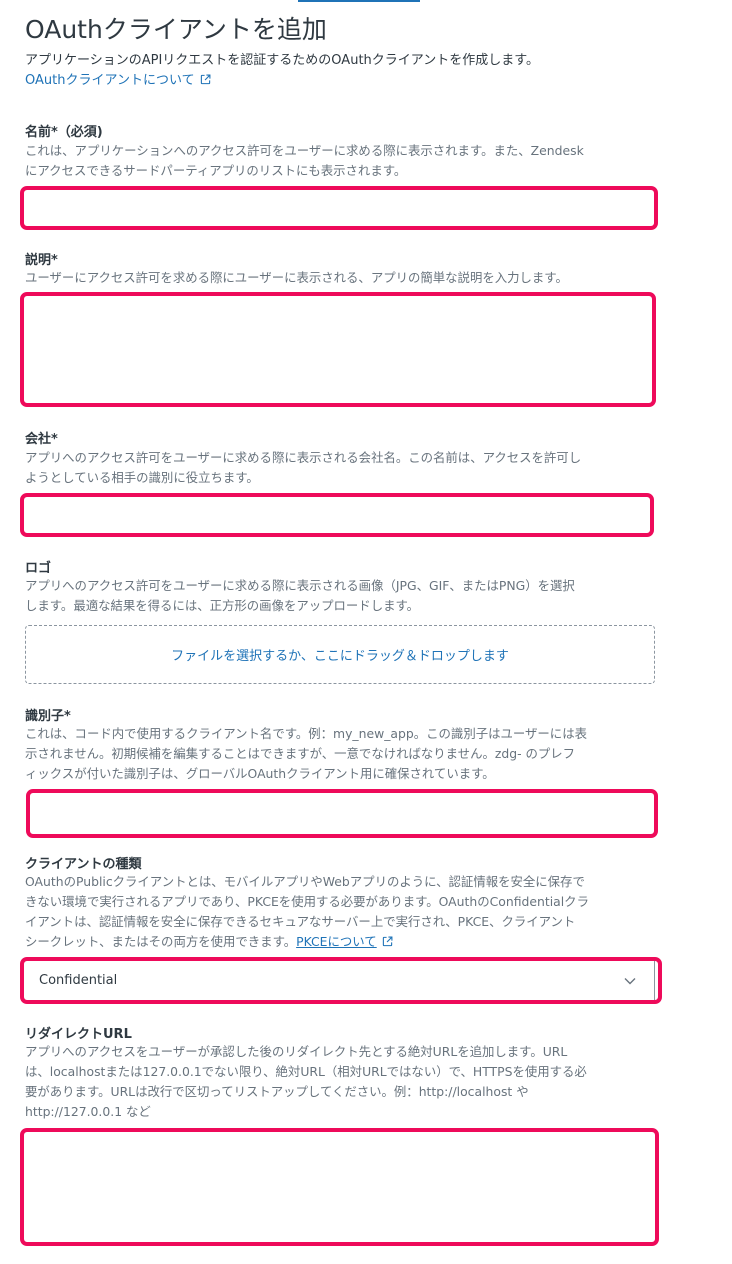  I want to click on redirect-url-textarea, so click(339, 1187).